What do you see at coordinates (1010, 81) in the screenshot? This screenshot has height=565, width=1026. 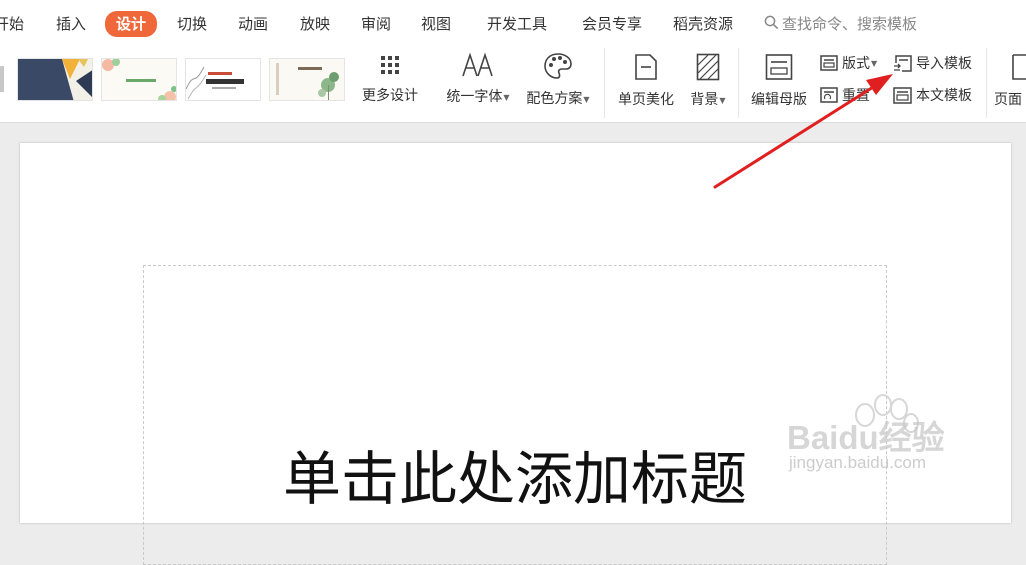 I see `page-setup-button: 页面` at bounding box center [1010, 81].